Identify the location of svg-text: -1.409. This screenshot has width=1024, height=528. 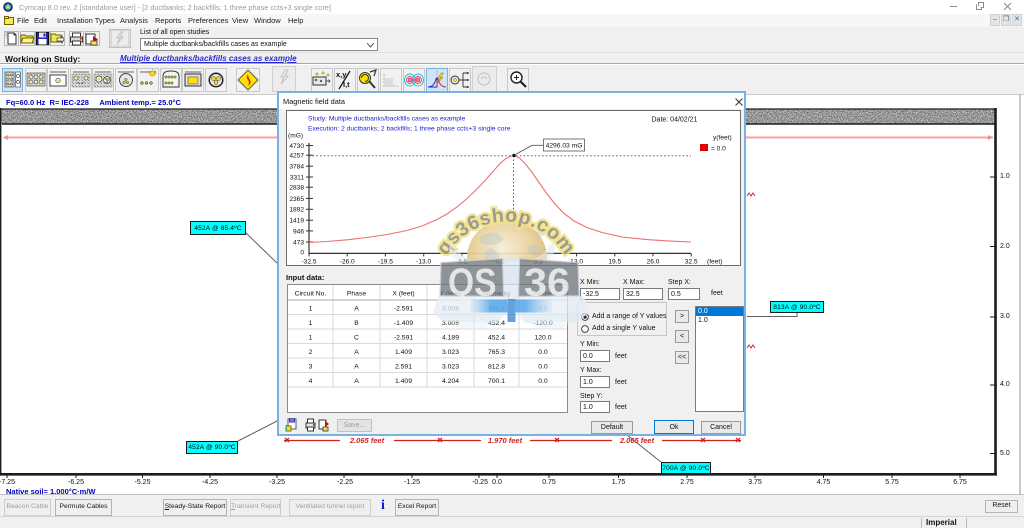
(403, 323).